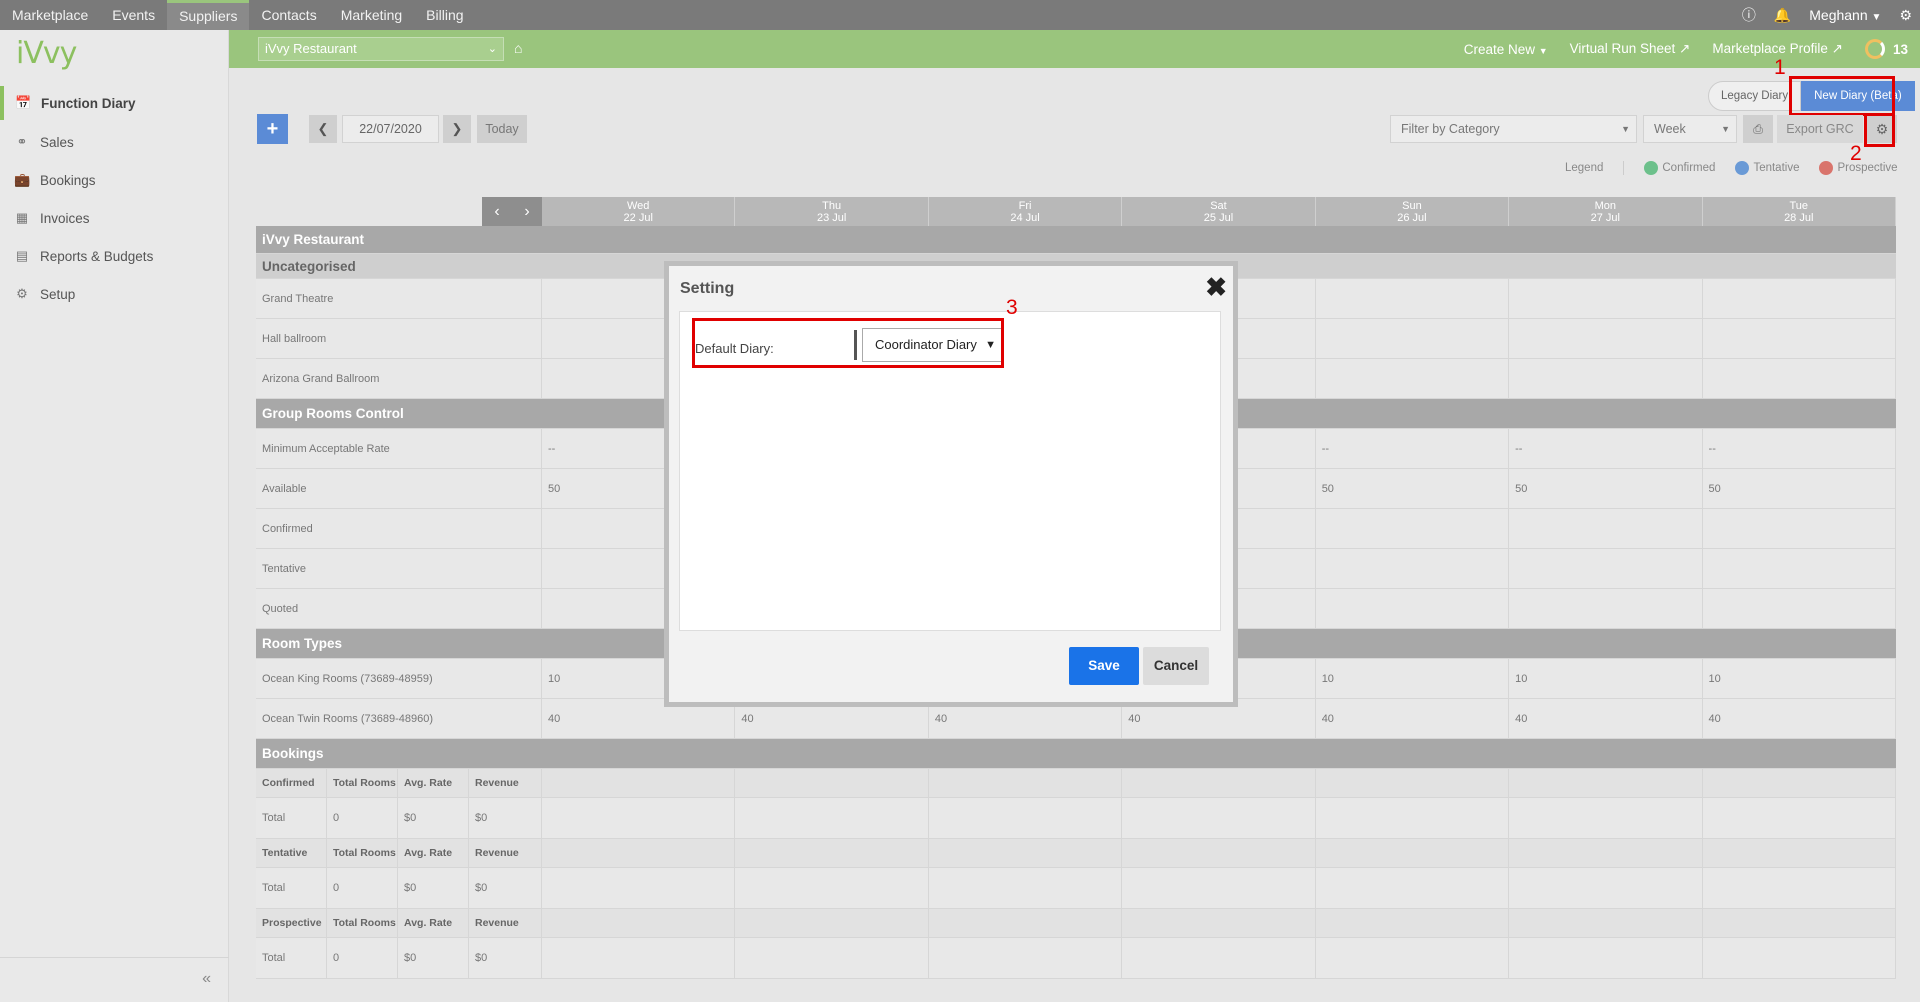 The image size is (1920, 1002). Describe the element at coordinates (133, 15) in the screenshot. I see `nav-events: Events` at that location.